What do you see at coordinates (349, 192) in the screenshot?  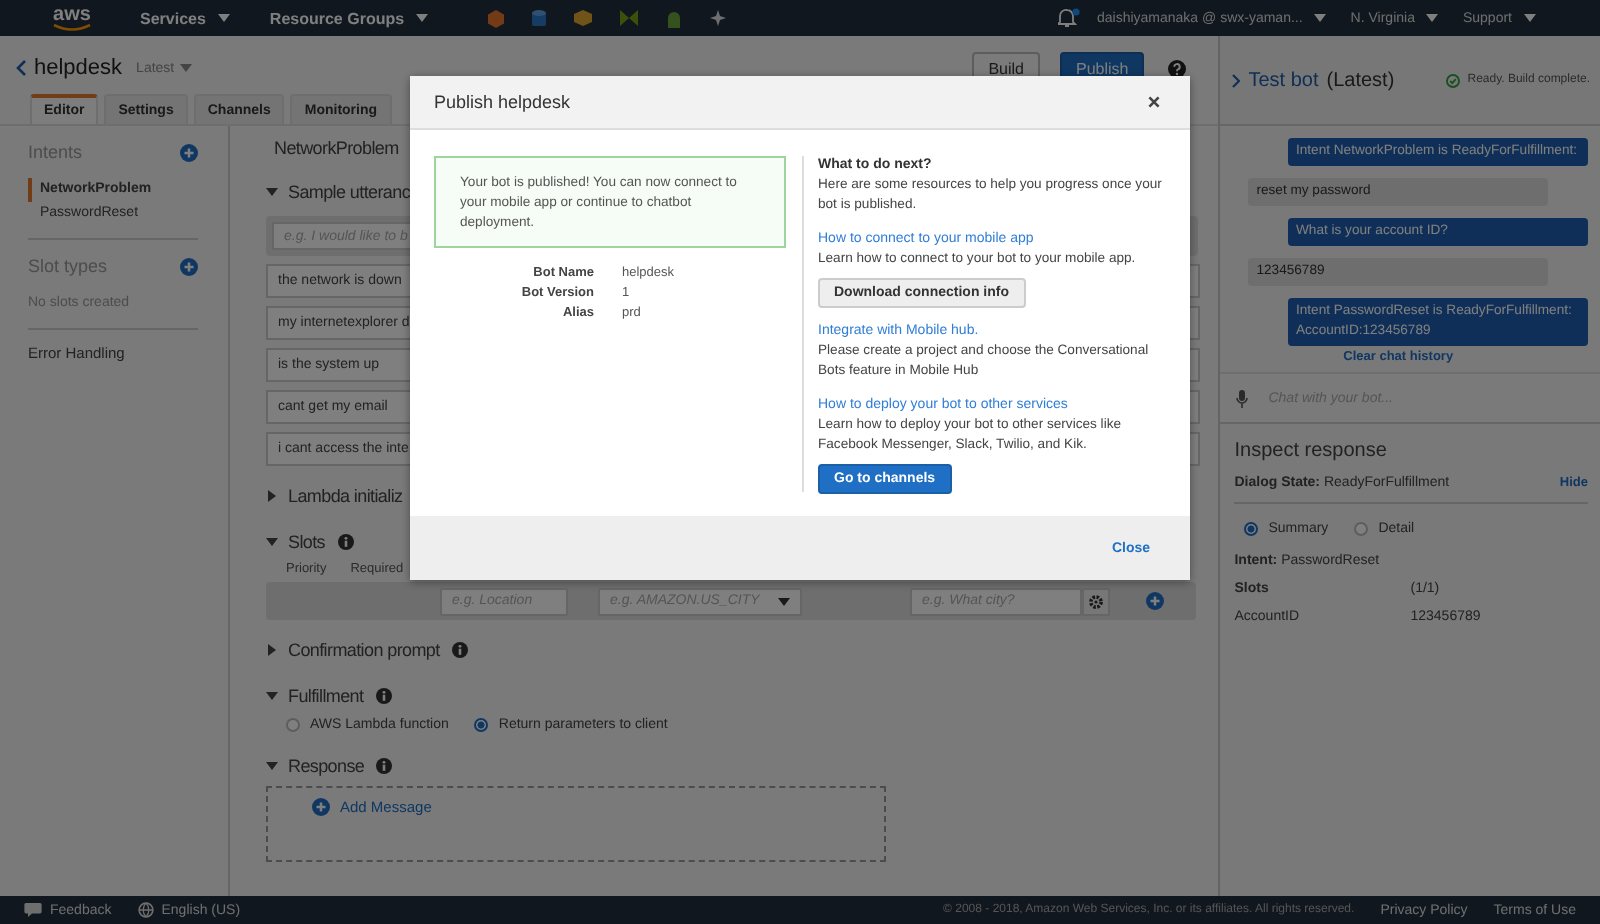 I see `section-heading: Sample utteranc` at bounding box center [349, 192].